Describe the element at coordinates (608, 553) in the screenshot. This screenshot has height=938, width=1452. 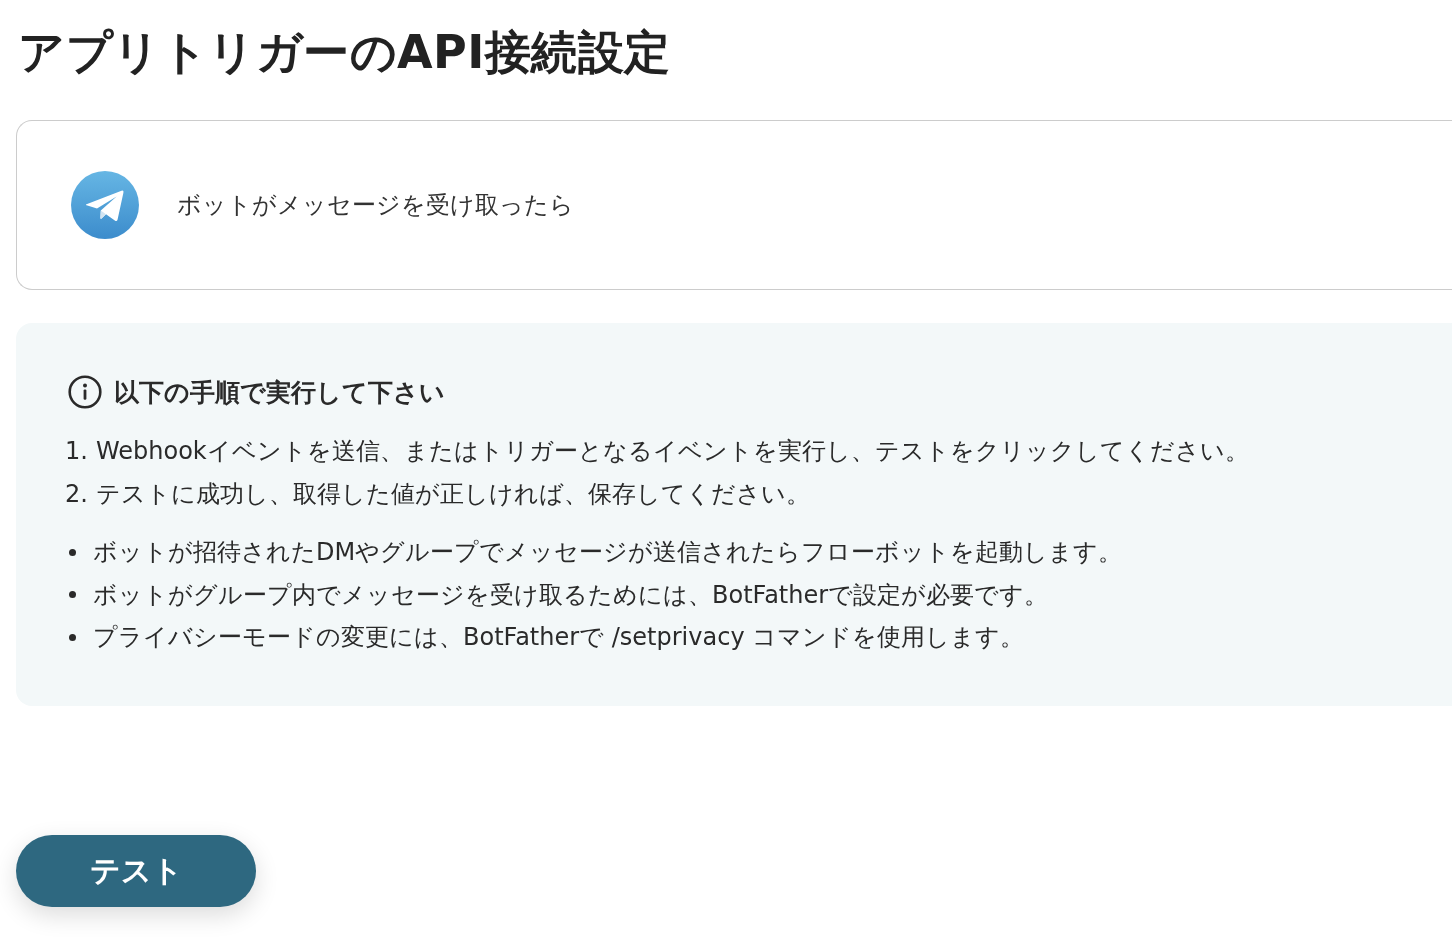
I see `note-text: ボットが招待されたDMやグループでメッセージが送信されたらフローボットを起動します。` at that location.